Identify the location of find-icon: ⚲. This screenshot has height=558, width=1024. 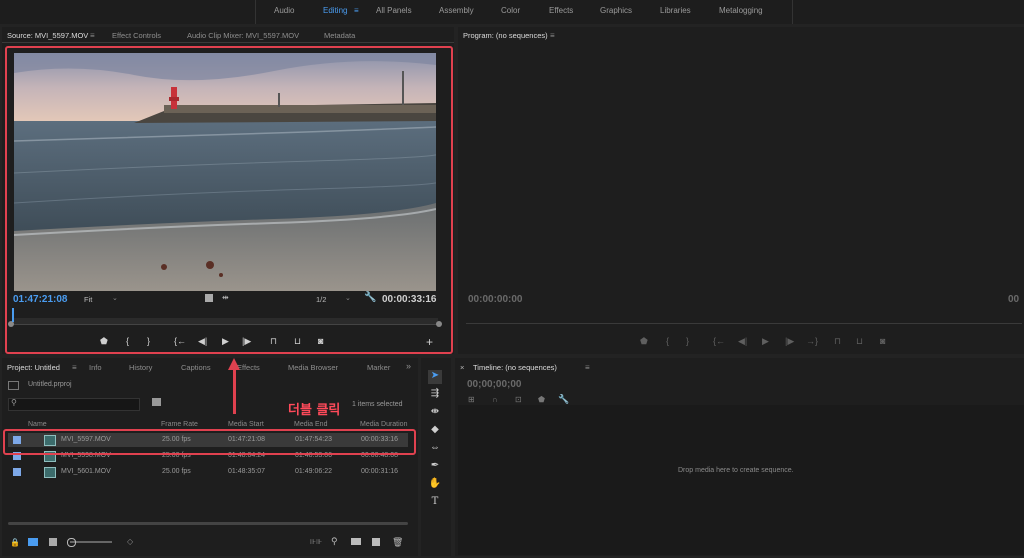
(334, 541).